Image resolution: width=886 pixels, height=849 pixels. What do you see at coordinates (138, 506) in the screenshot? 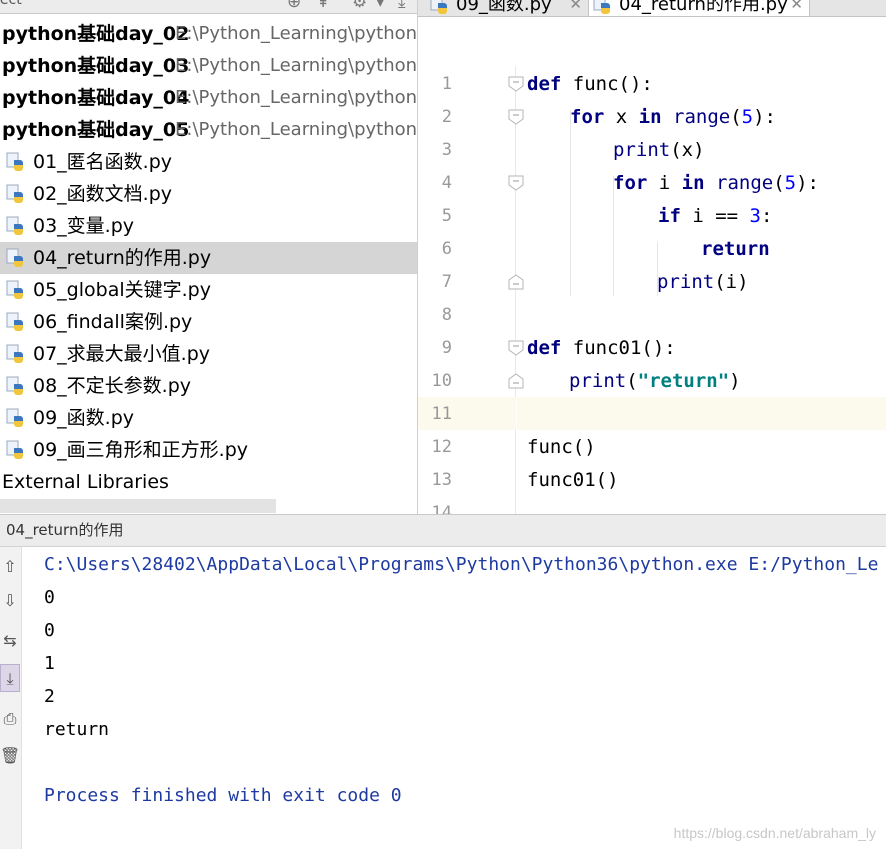
I see `horizontal-scrollbar` at bounding box center [138, 506].